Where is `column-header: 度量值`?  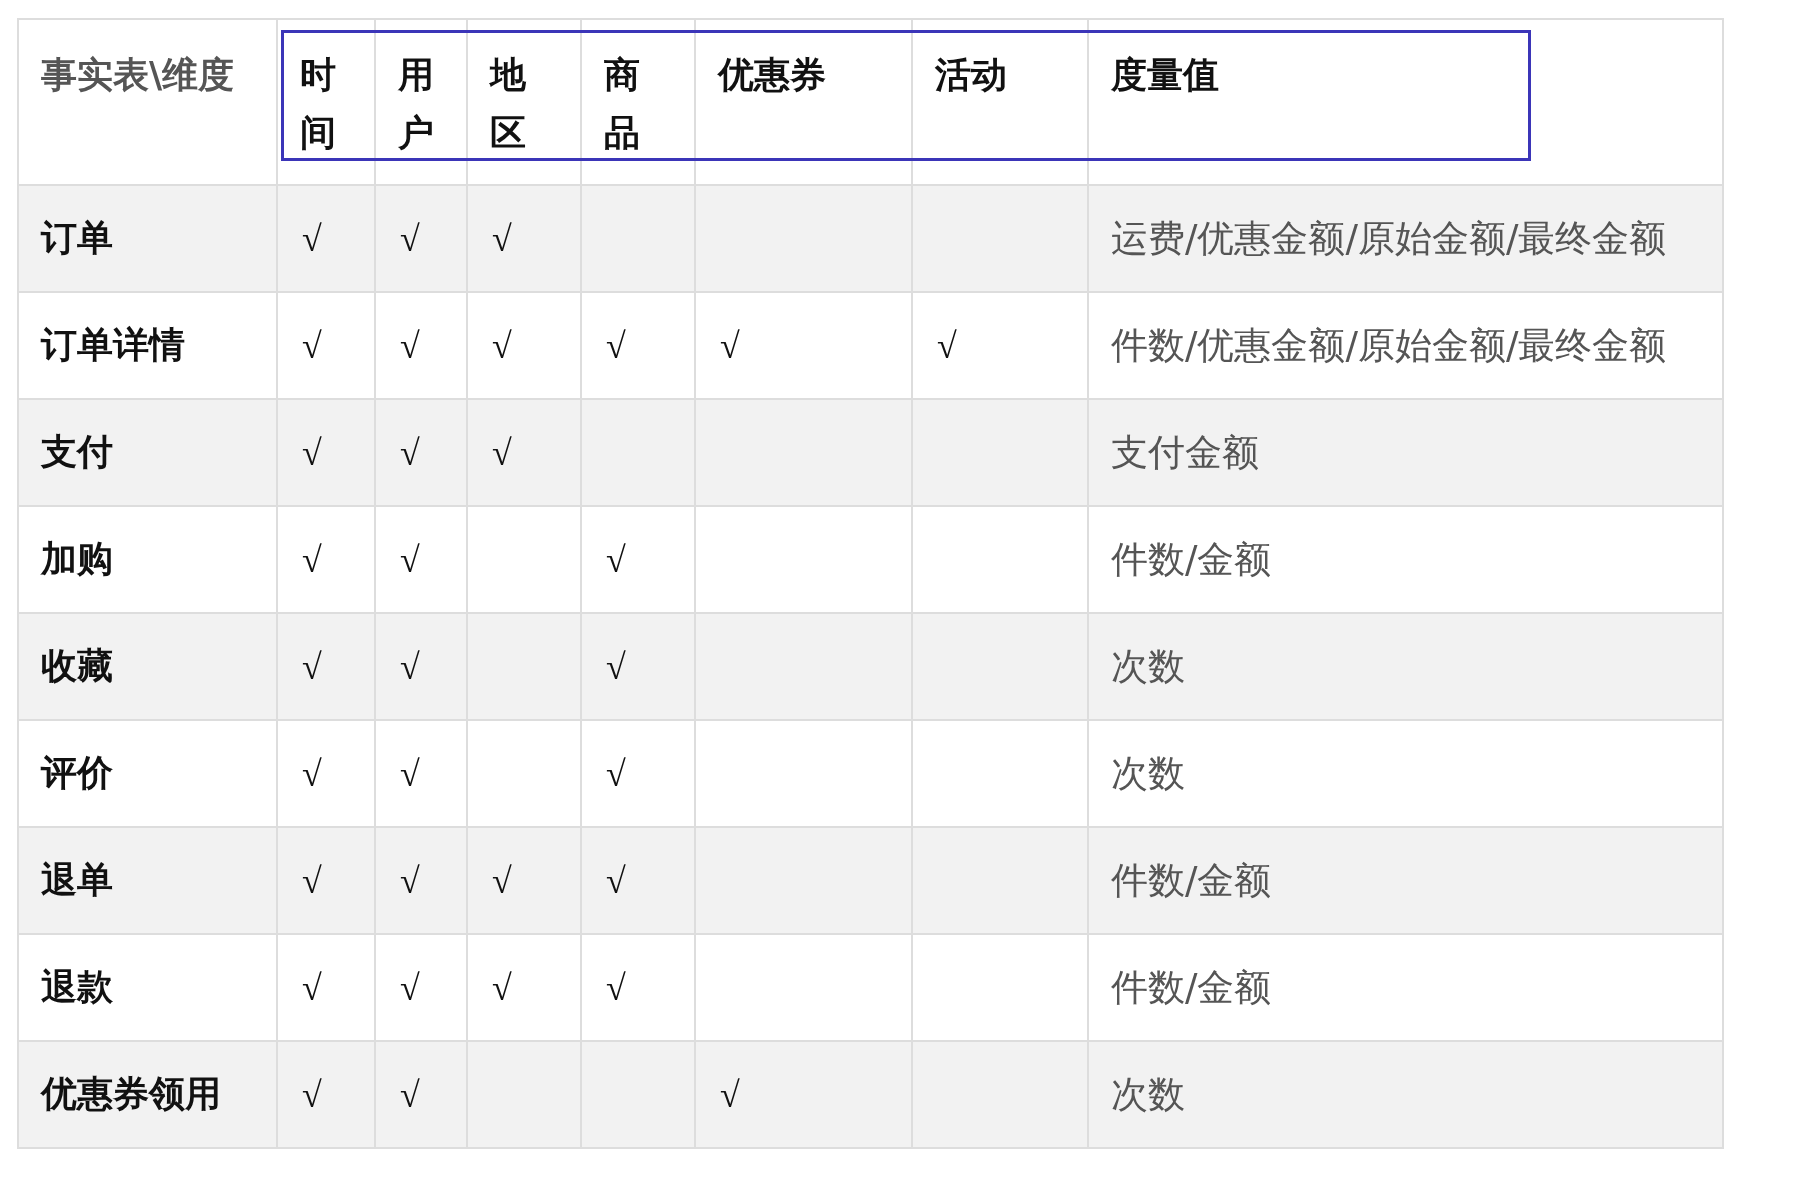
column-header: 度量值 is located at coordinates (1165, 74).